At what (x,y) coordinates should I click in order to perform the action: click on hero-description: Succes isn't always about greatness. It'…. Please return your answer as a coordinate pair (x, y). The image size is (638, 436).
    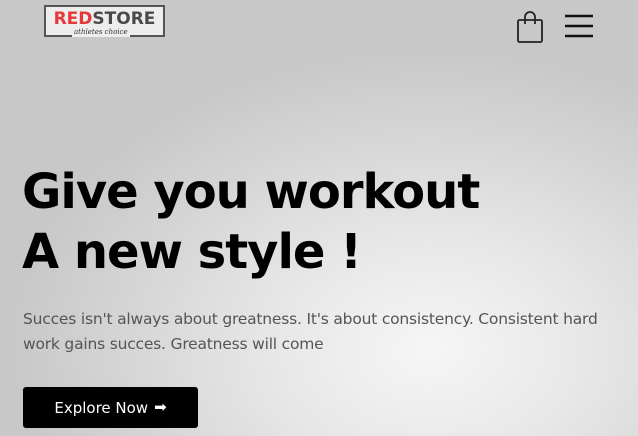
    Looking at the image, I should click on (310, 331).